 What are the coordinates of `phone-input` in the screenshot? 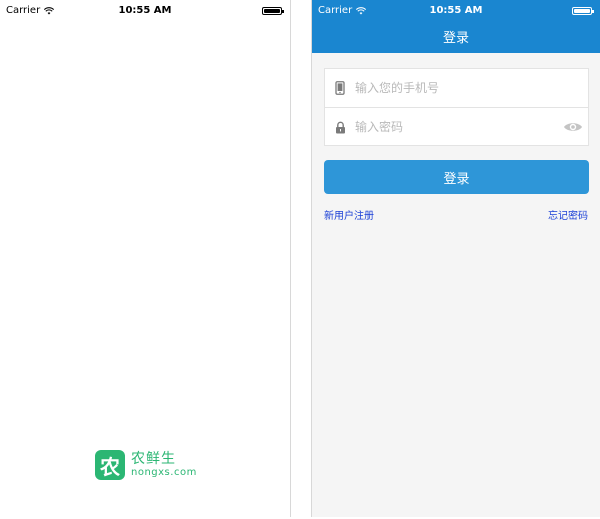 It's located at (471, 88).